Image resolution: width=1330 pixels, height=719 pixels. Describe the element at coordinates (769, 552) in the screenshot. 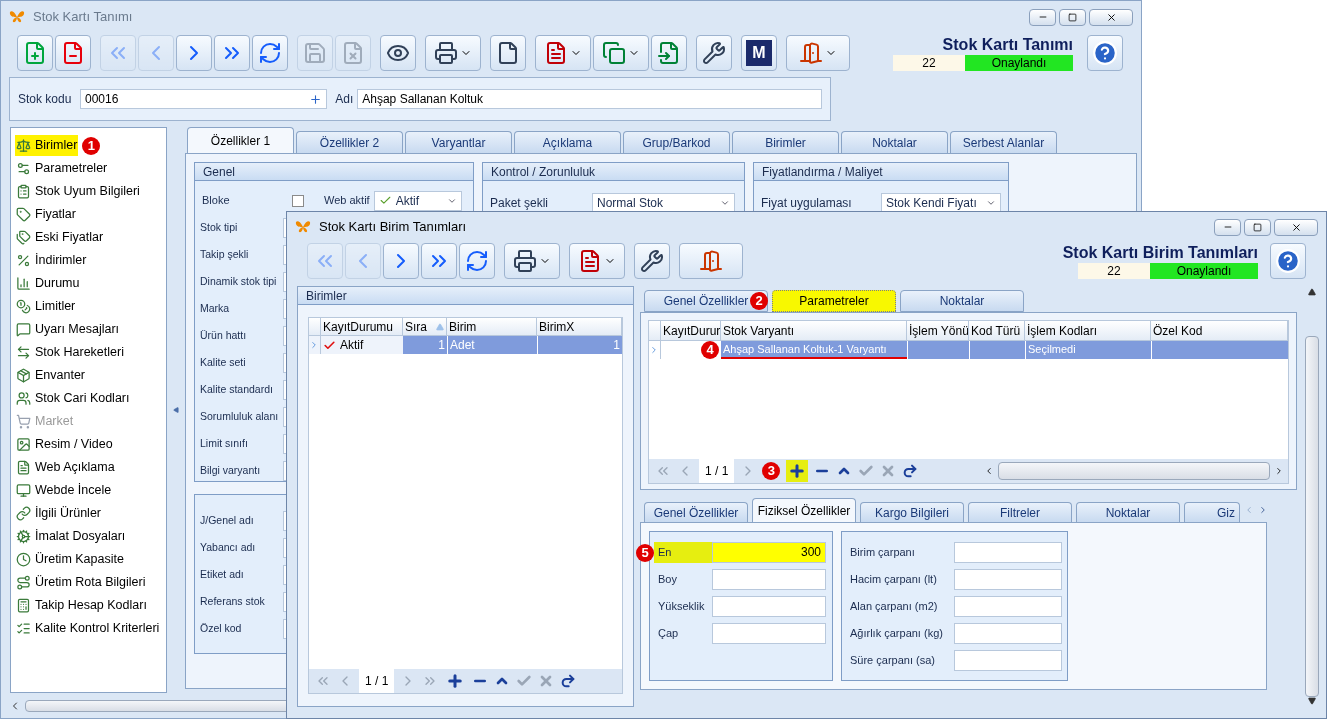

I see `input-field: 300` at that location.